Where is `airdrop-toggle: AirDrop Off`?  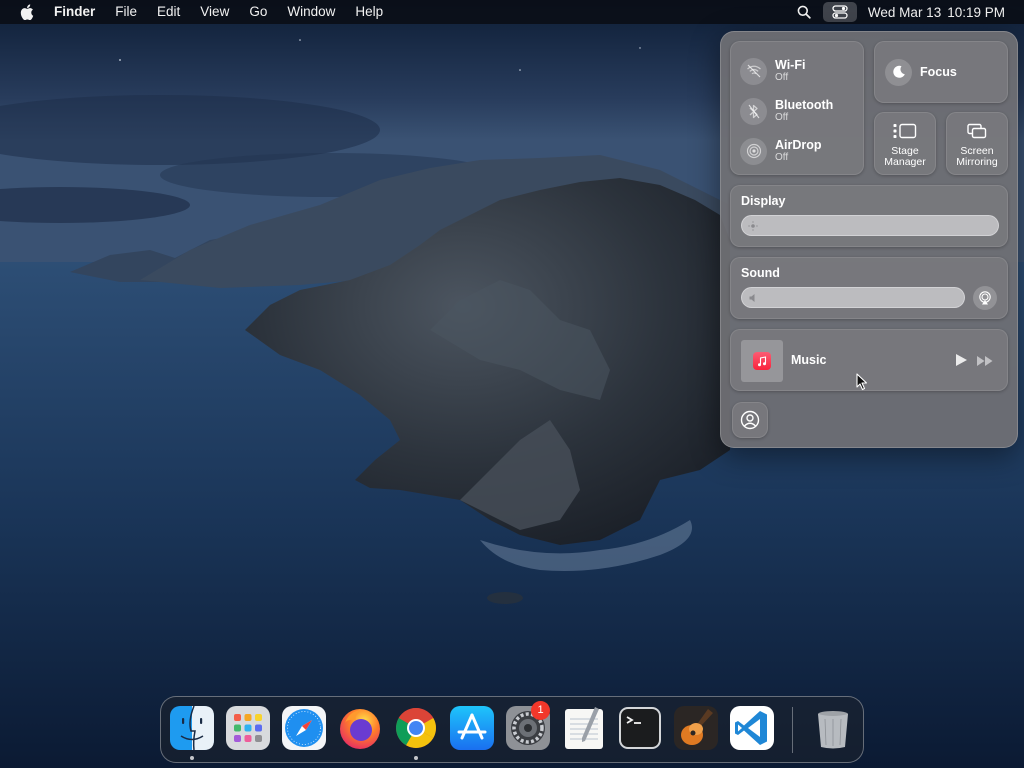 airdrop-toggle: AirDrop Off is located at coordinates (781, 151).